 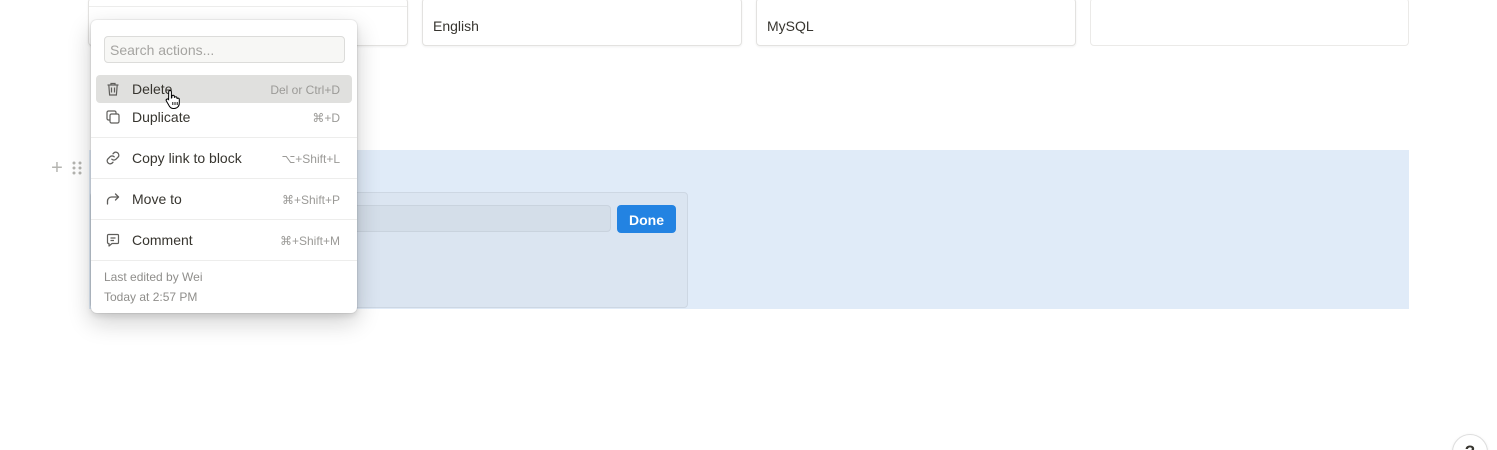 I want to click on duplicate-icon, so click(x=113, y=117).